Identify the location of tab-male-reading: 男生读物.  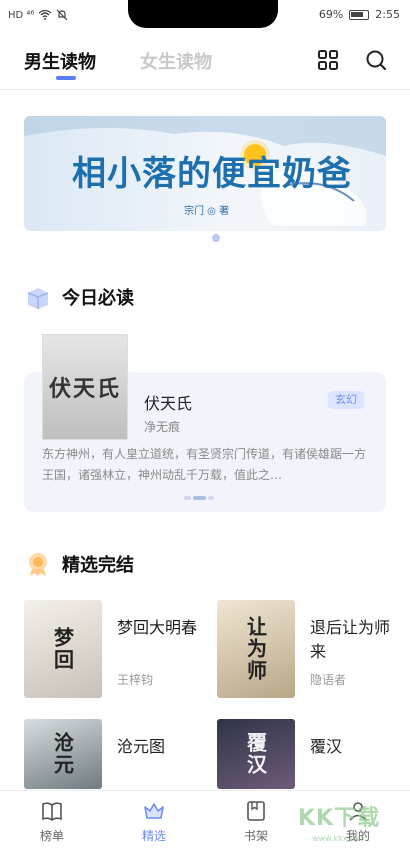
(60, 61).